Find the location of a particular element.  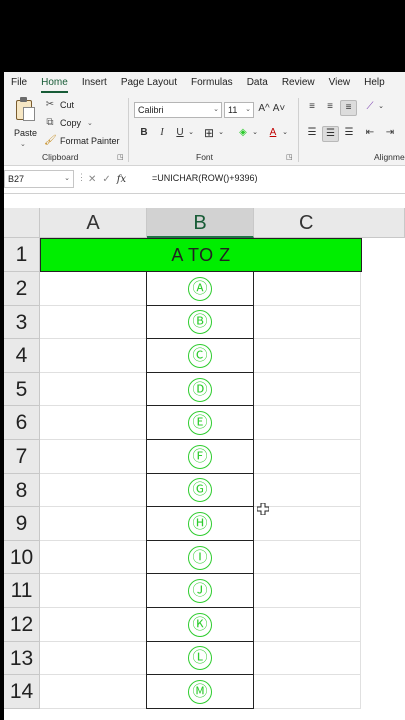

formula-input: =UNICHAR(ROW()+9396) is located at coordinates (205, 178).